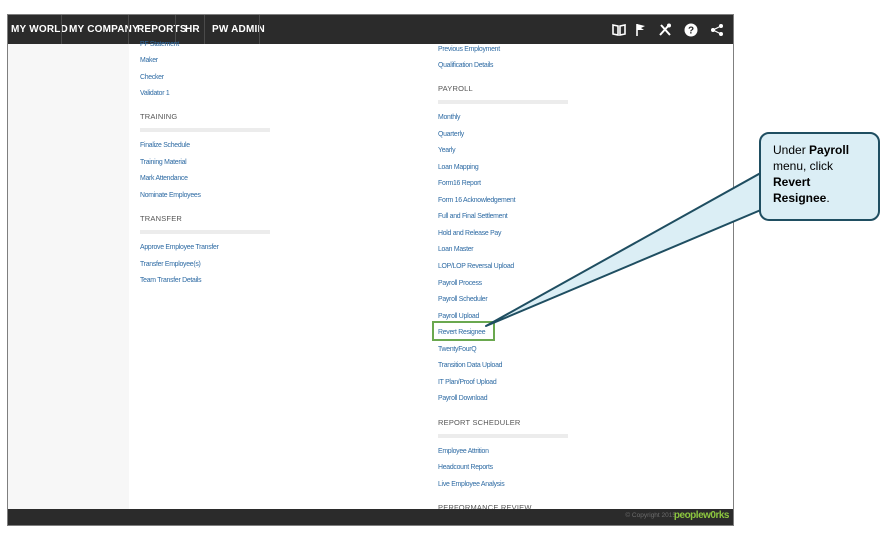 The height and width of the screenshot is (538, 886). Describe the element at coordinates (463, 298) in the screenshot. I see `menu-item-payroll-scheduler: Payroll Scheduler` at that location.